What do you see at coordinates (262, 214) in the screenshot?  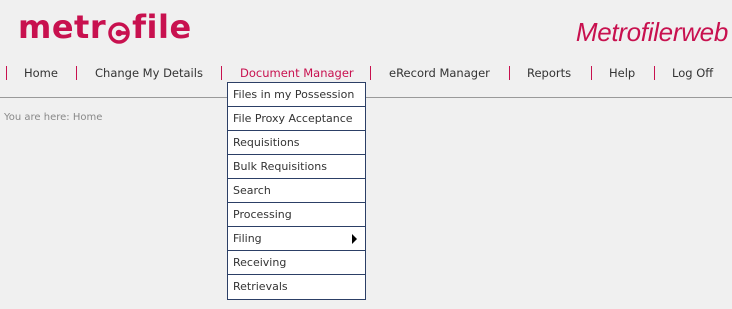 I see `menu-item-label: Processing` at bounding box center [262, 214].